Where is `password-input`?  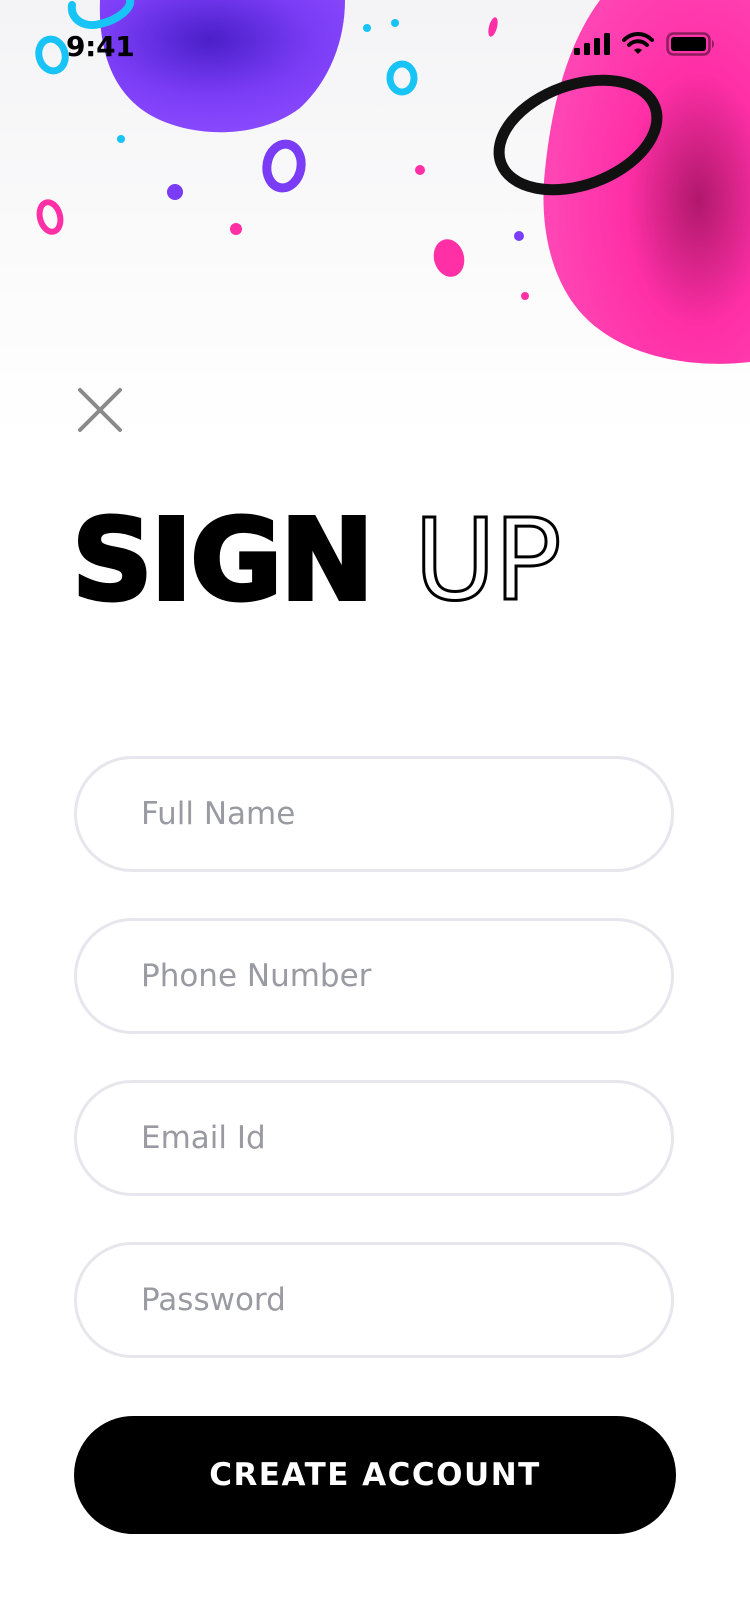
password-input is located at coordinates (374, 1300).